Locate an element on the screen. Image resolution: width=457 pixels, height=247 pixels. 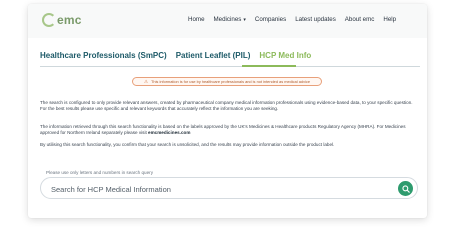
search-input is located at coordinates (216, 189).